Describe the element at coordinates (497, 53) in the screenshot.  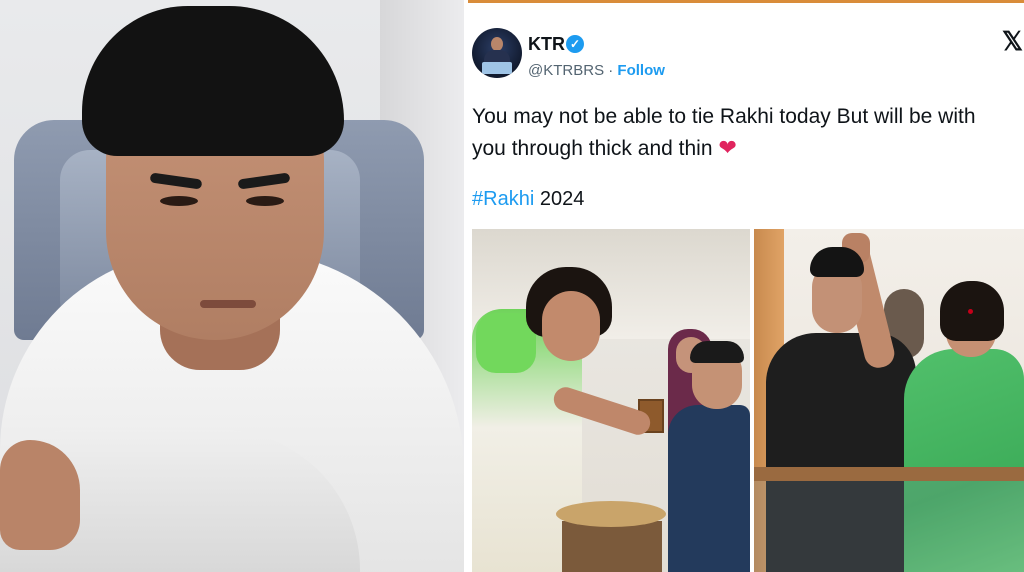
I see `profile-avatar` at that location.